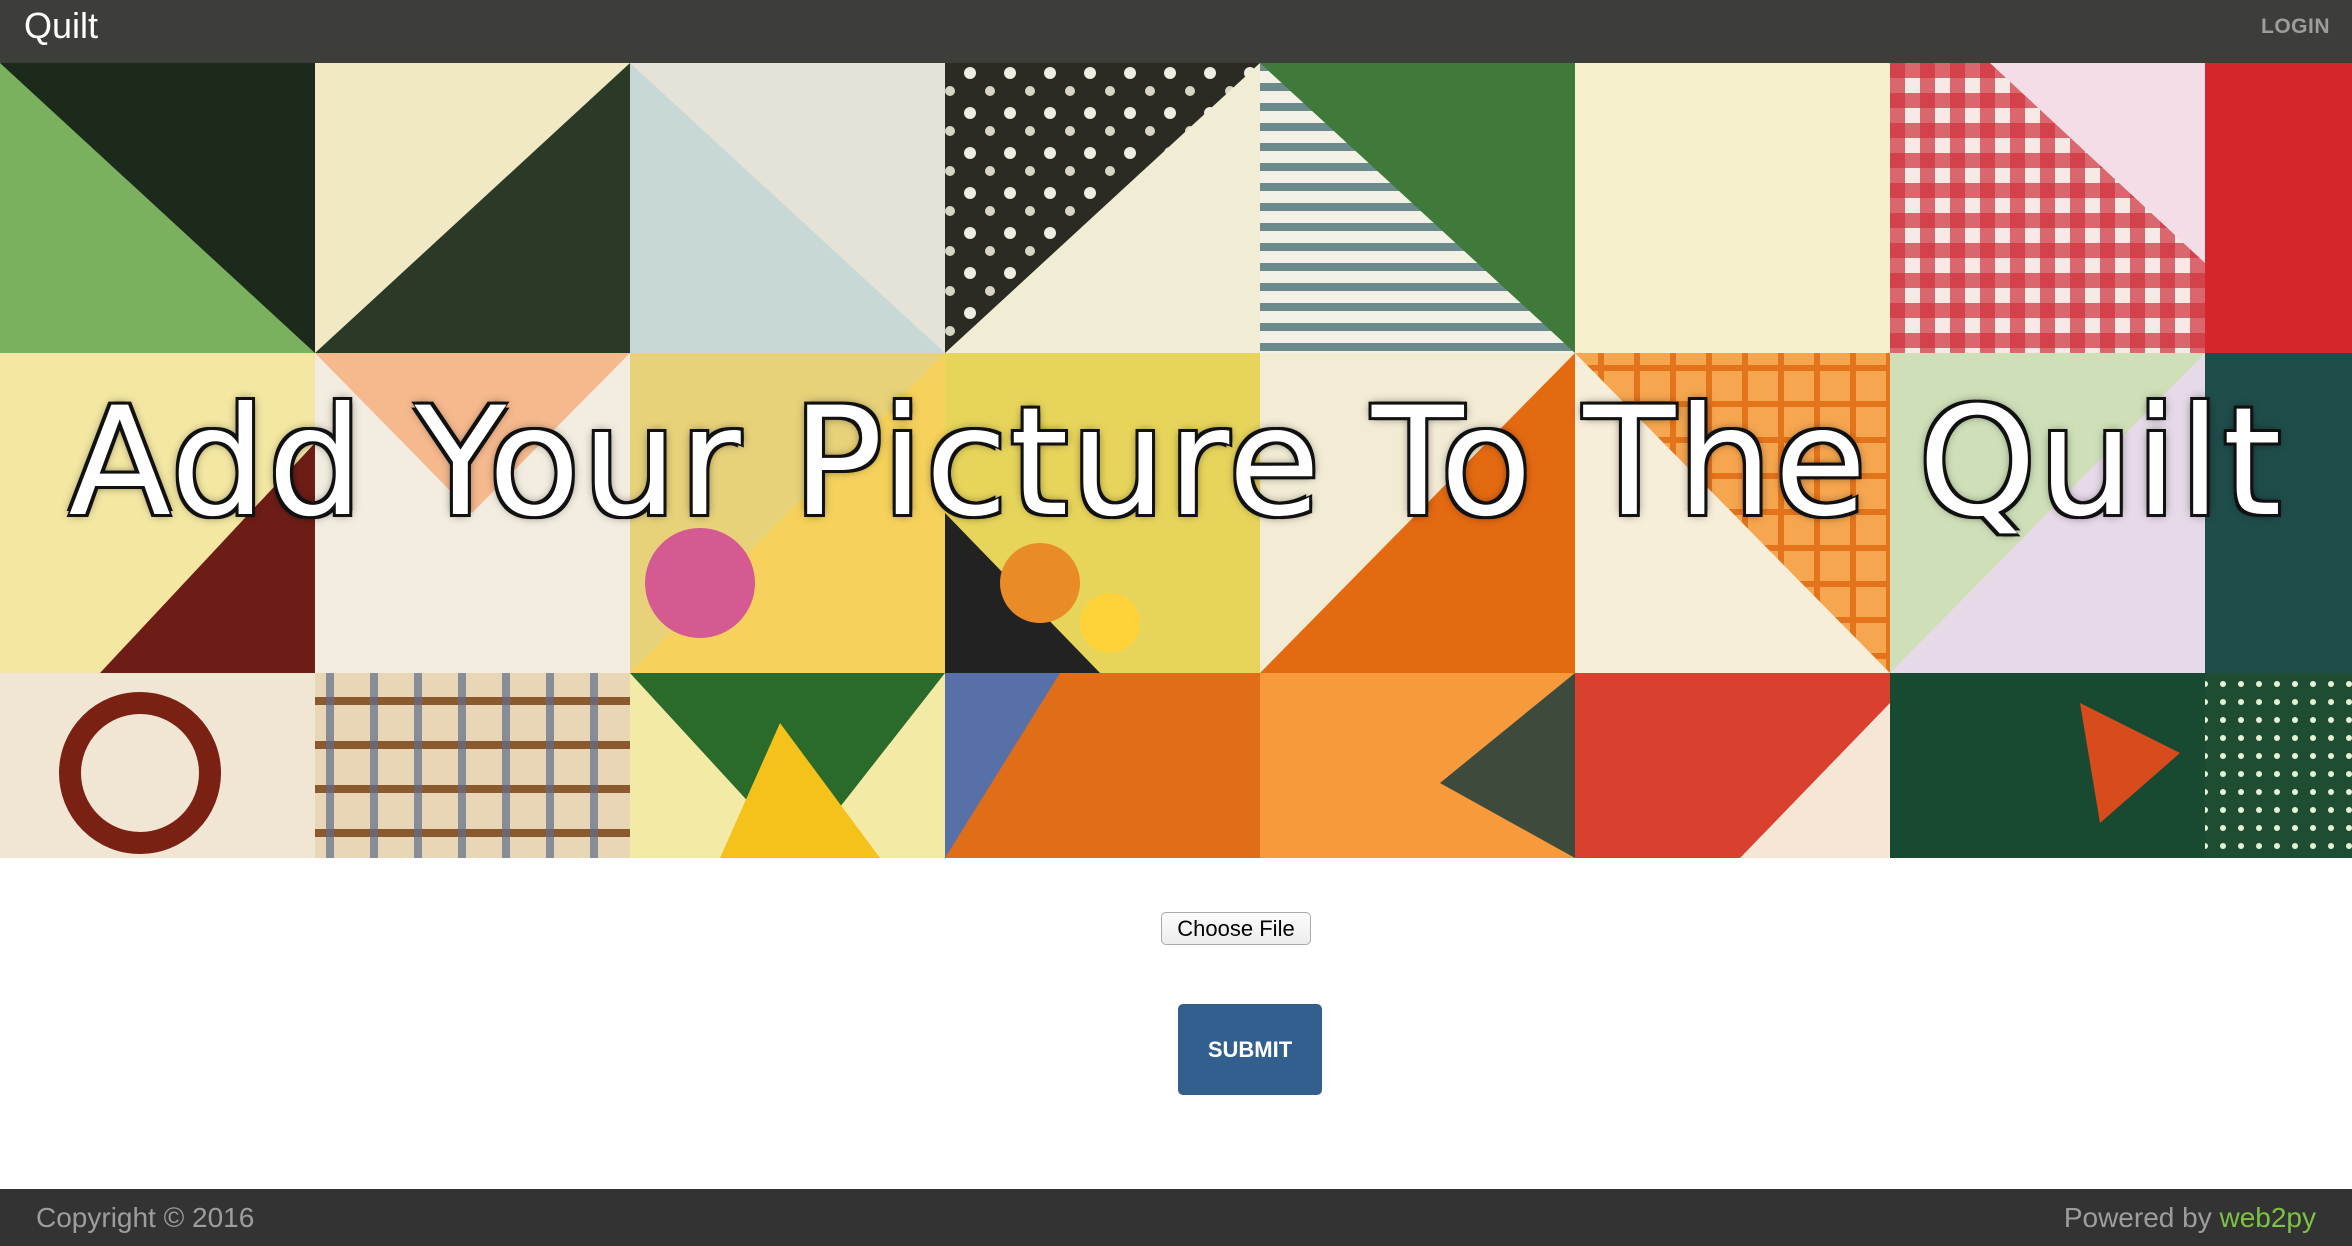  What do you see at coordinates (1176, 1217) in the screenshot?
I see `page-footer: Copyright © 2016 Powered by web2py` at bounding box center [1176, 1217].